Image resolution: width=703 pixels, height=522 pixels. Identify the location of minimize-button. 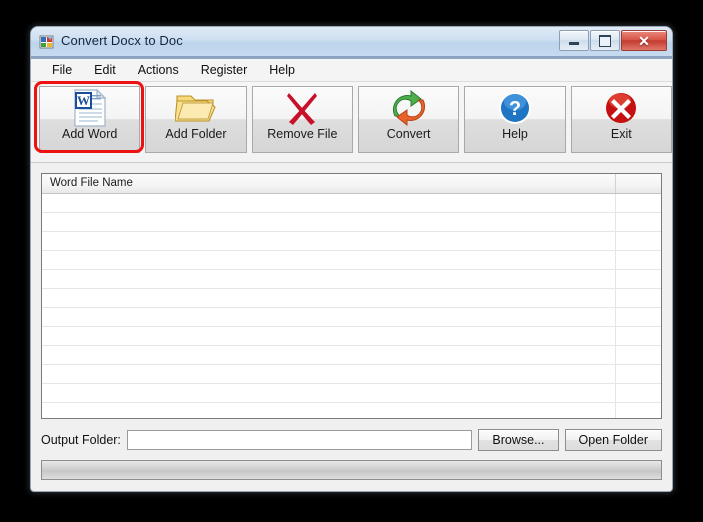
(574, 40).